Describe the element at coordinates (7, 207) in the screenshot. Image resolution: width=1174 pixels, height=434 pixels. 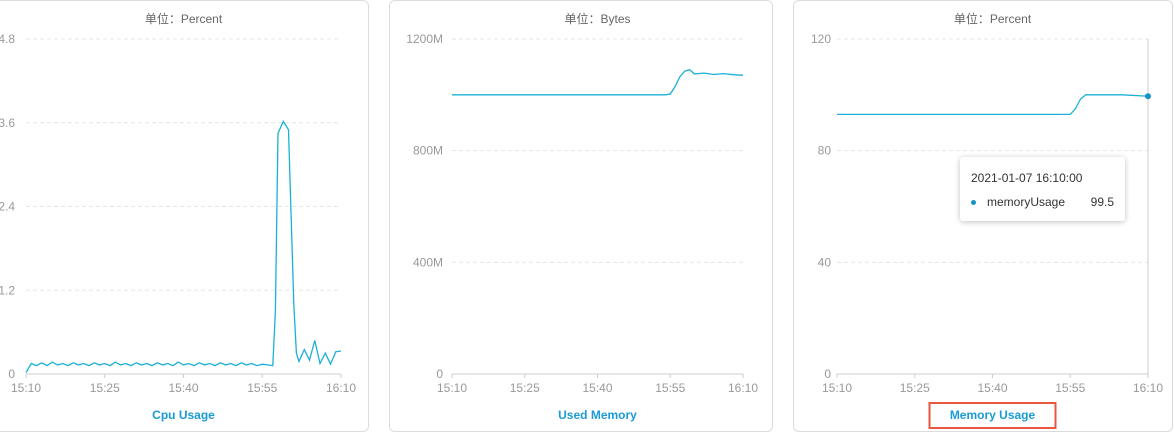
I see `y-tick-label: 2.4` at that location.